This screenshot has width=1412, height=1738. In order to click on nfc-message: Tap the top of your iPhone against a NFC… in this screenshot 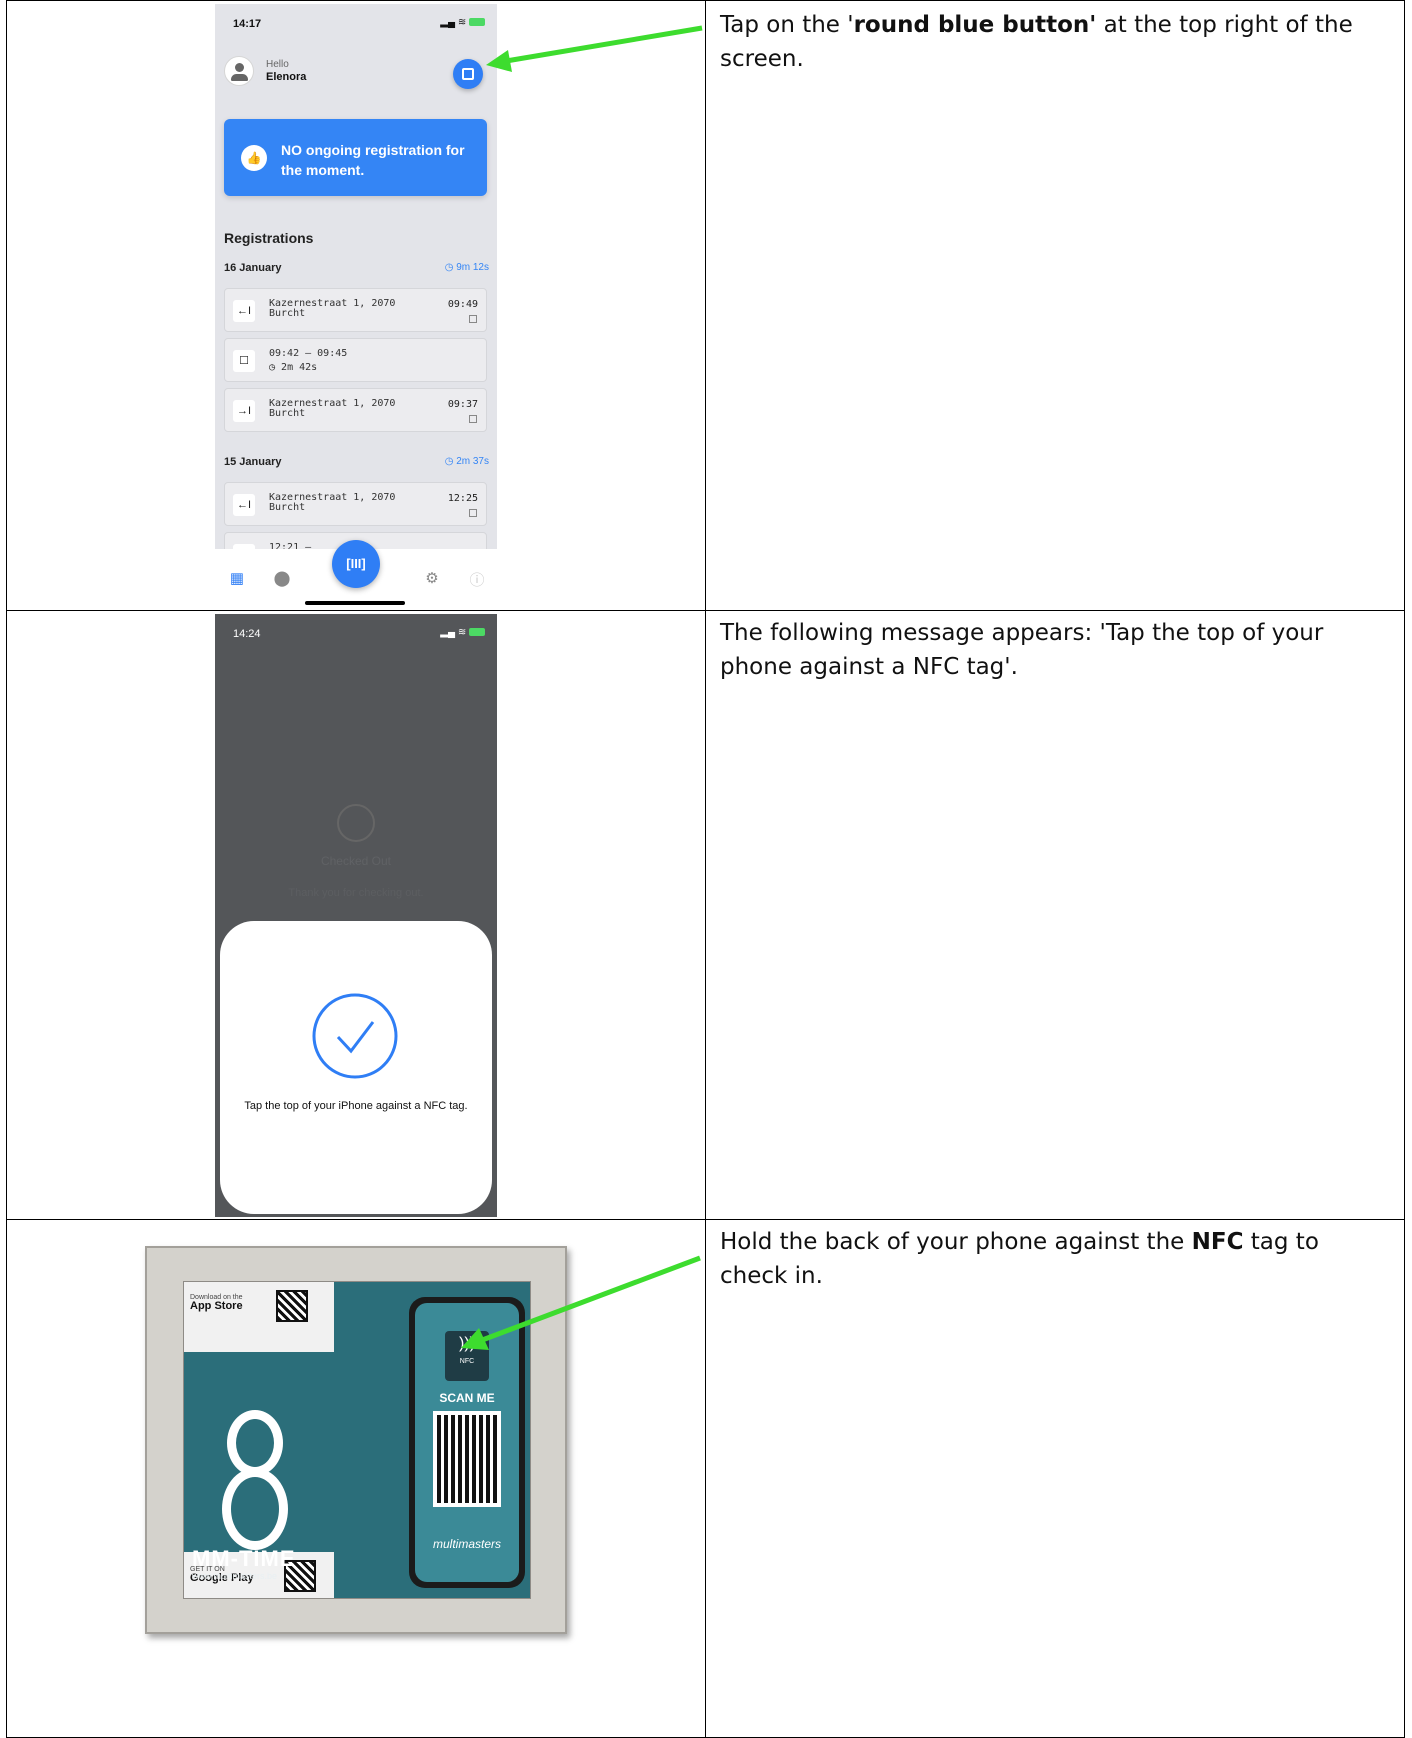, I will do `click(356, 1106)`.